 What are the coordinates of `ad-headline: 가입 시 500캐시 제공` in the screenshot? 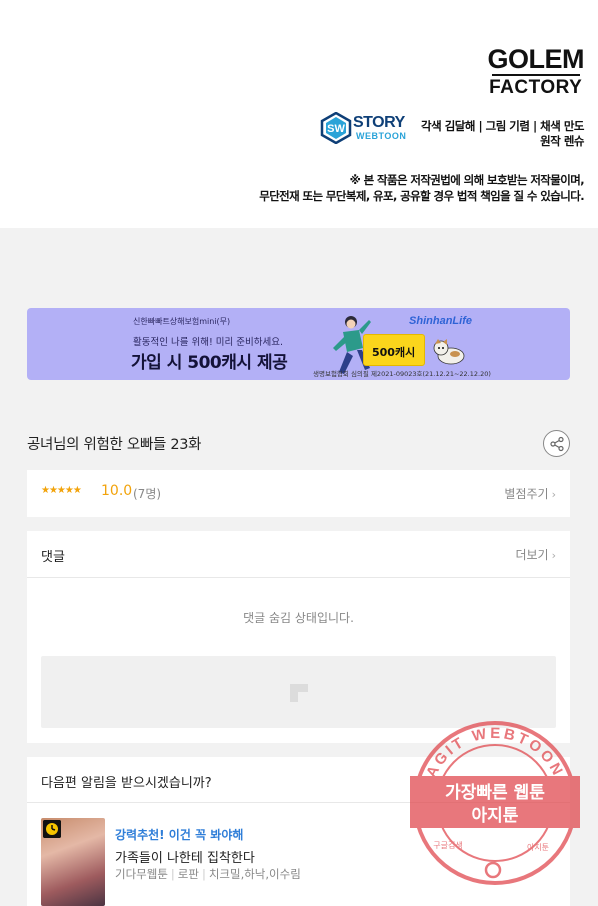 It's located at (209, 363).